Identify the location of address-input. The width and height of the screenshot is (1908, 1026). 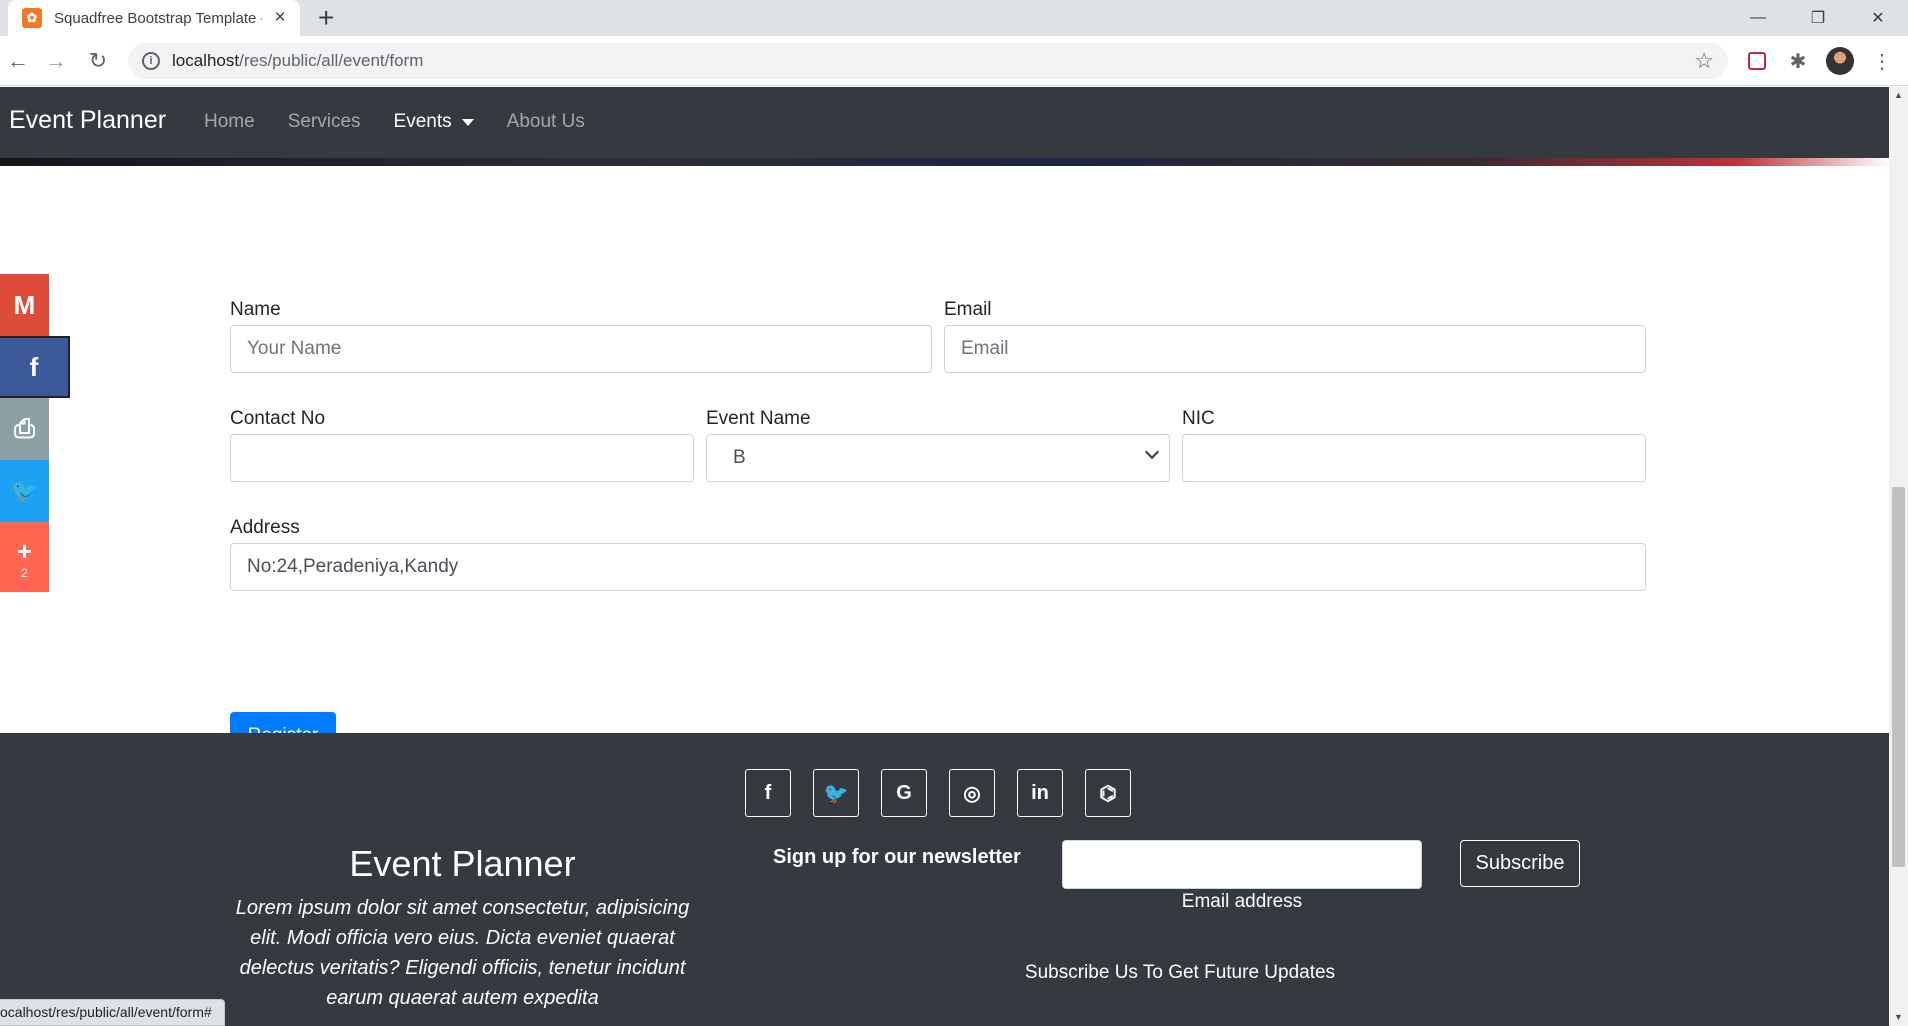
(938, 567).